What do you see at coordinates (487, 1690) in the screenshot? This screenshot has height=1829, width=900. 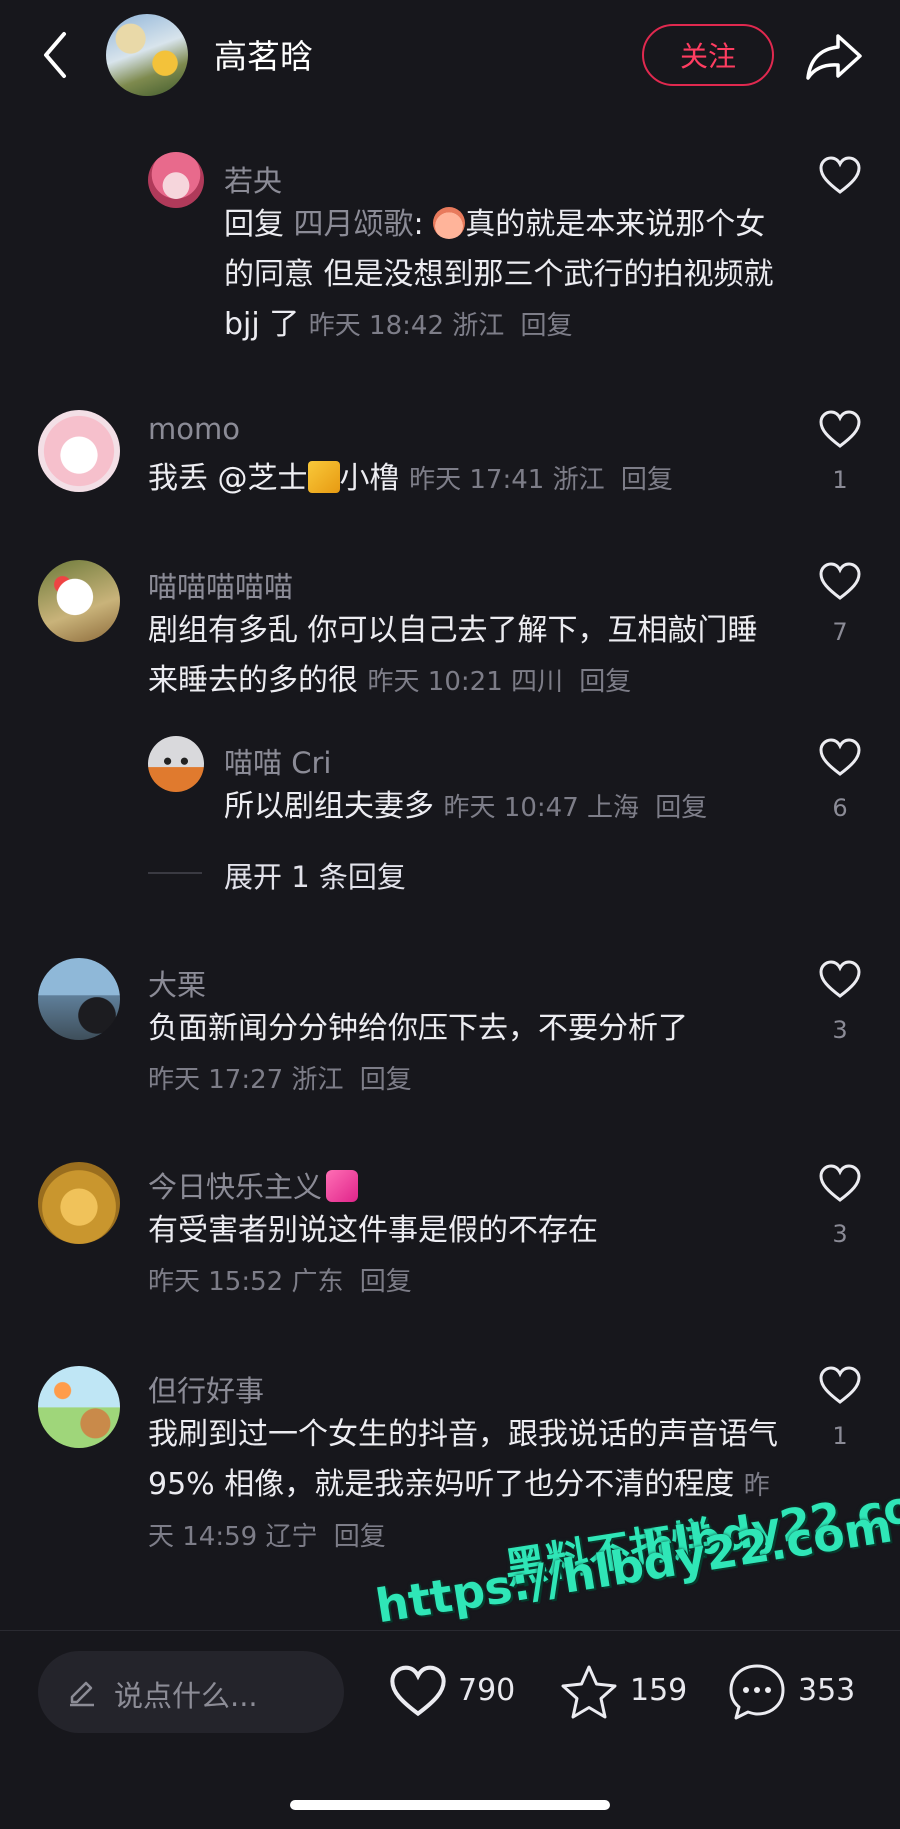 I see `like-count: 790` at bounding box center [487, 1690].